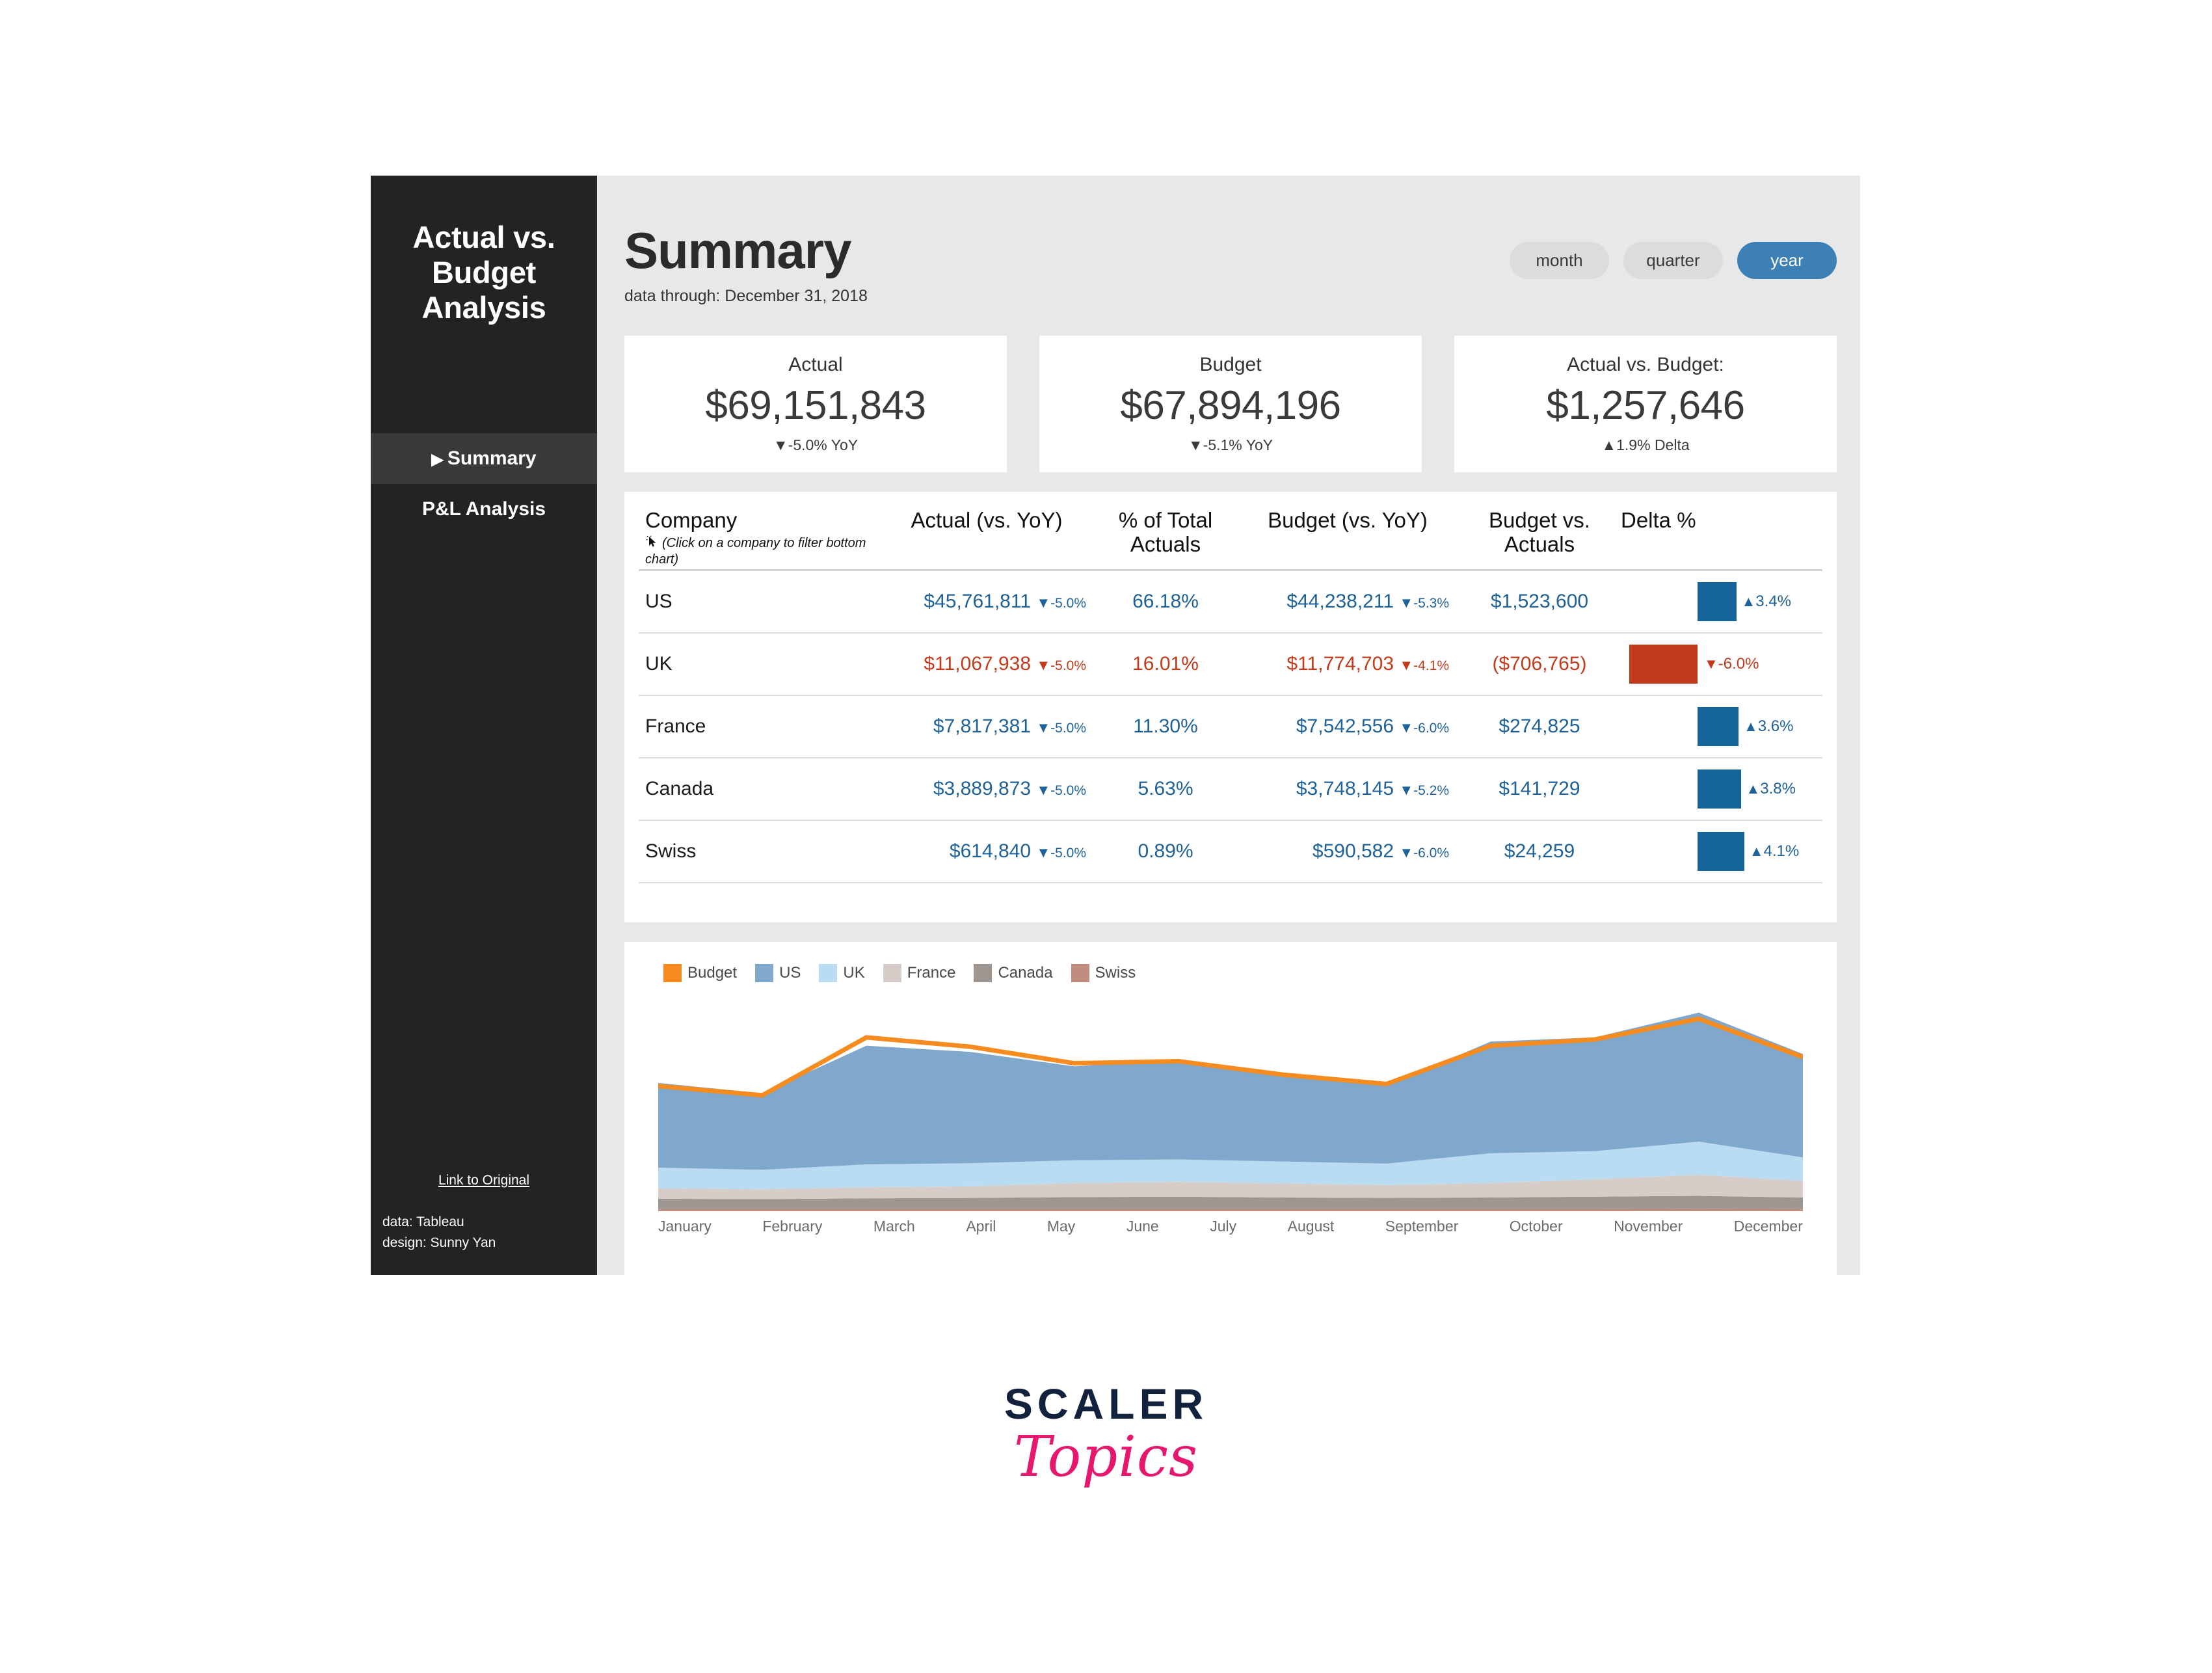 The image size is (2212, 1673). I want to click on cell-pct-of-total: 5.63%, so click(1165, 789).